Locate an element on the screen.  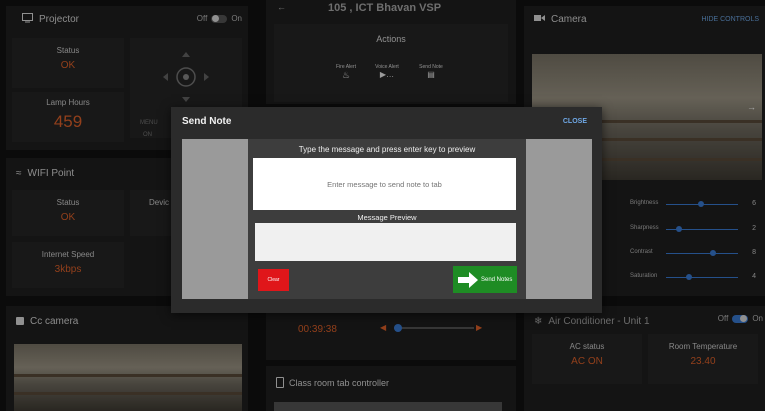
send-notes-label: Send Notes is located at coordinates (497, 279).